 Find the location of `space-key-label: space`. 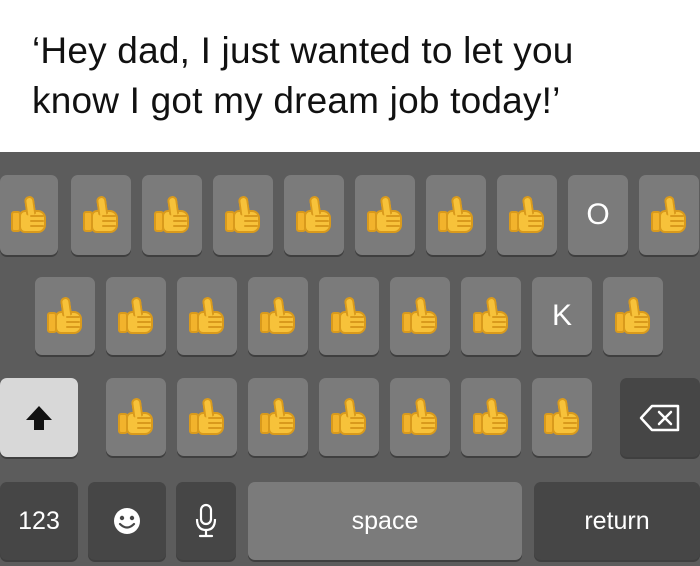

space-key-label: space is located at coordinates (385, 520).